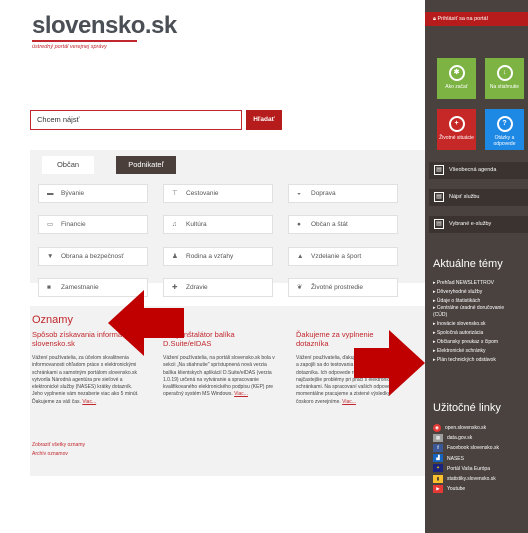  I want to click on button-label: Všeobecná agenda, so click(473, 170).